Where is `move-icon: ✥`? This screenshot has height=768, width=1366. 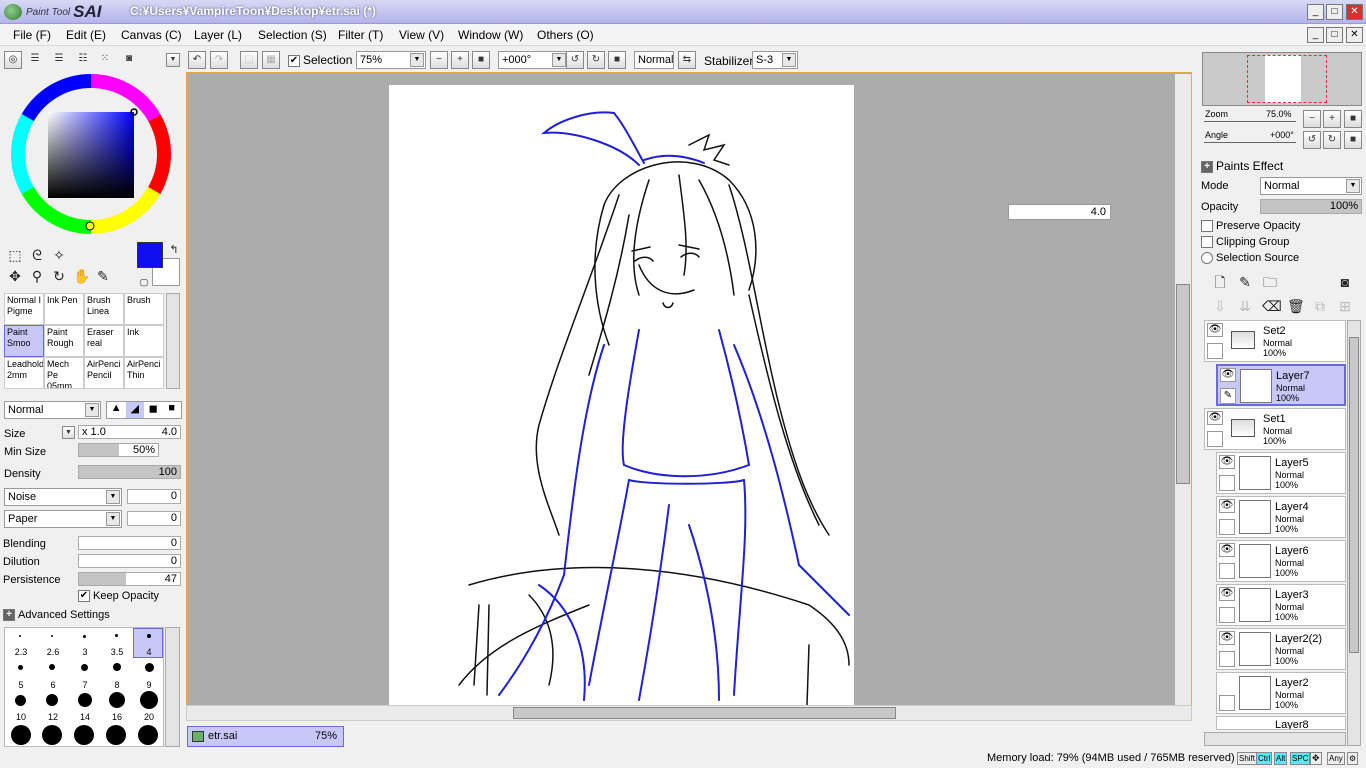 move-icon: ✥ is located at coordinates (15, 276).